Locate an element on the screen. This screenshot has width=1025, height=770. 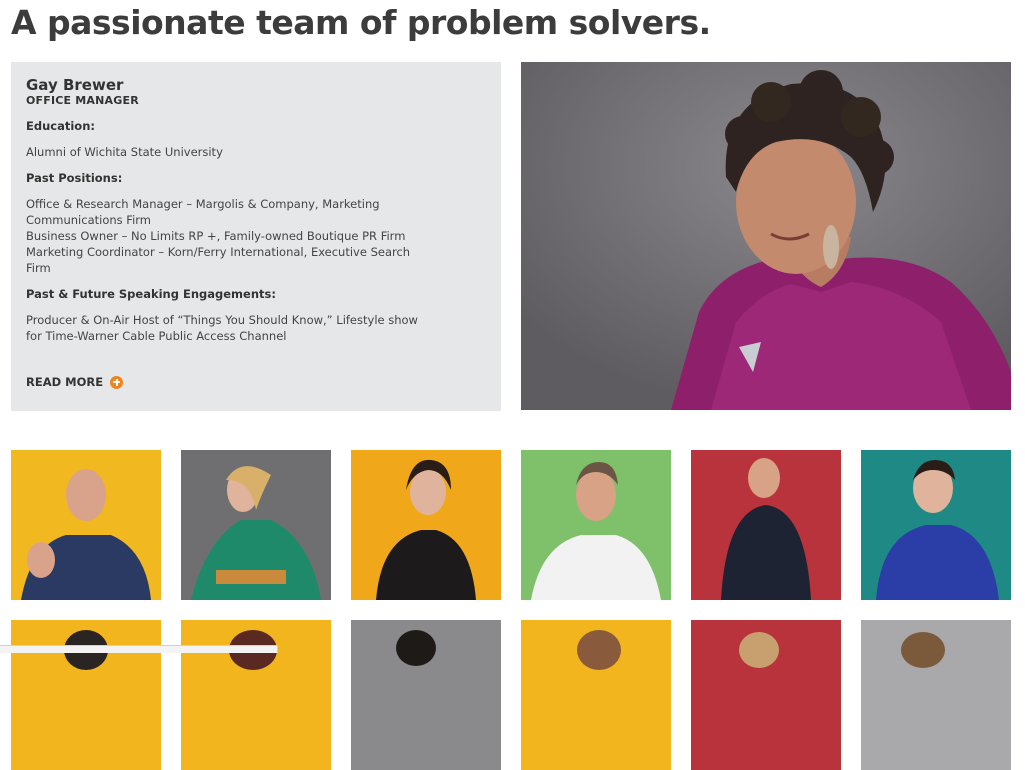
bio-role: OFFICE MANAGER is located at coordinates (82, 100).